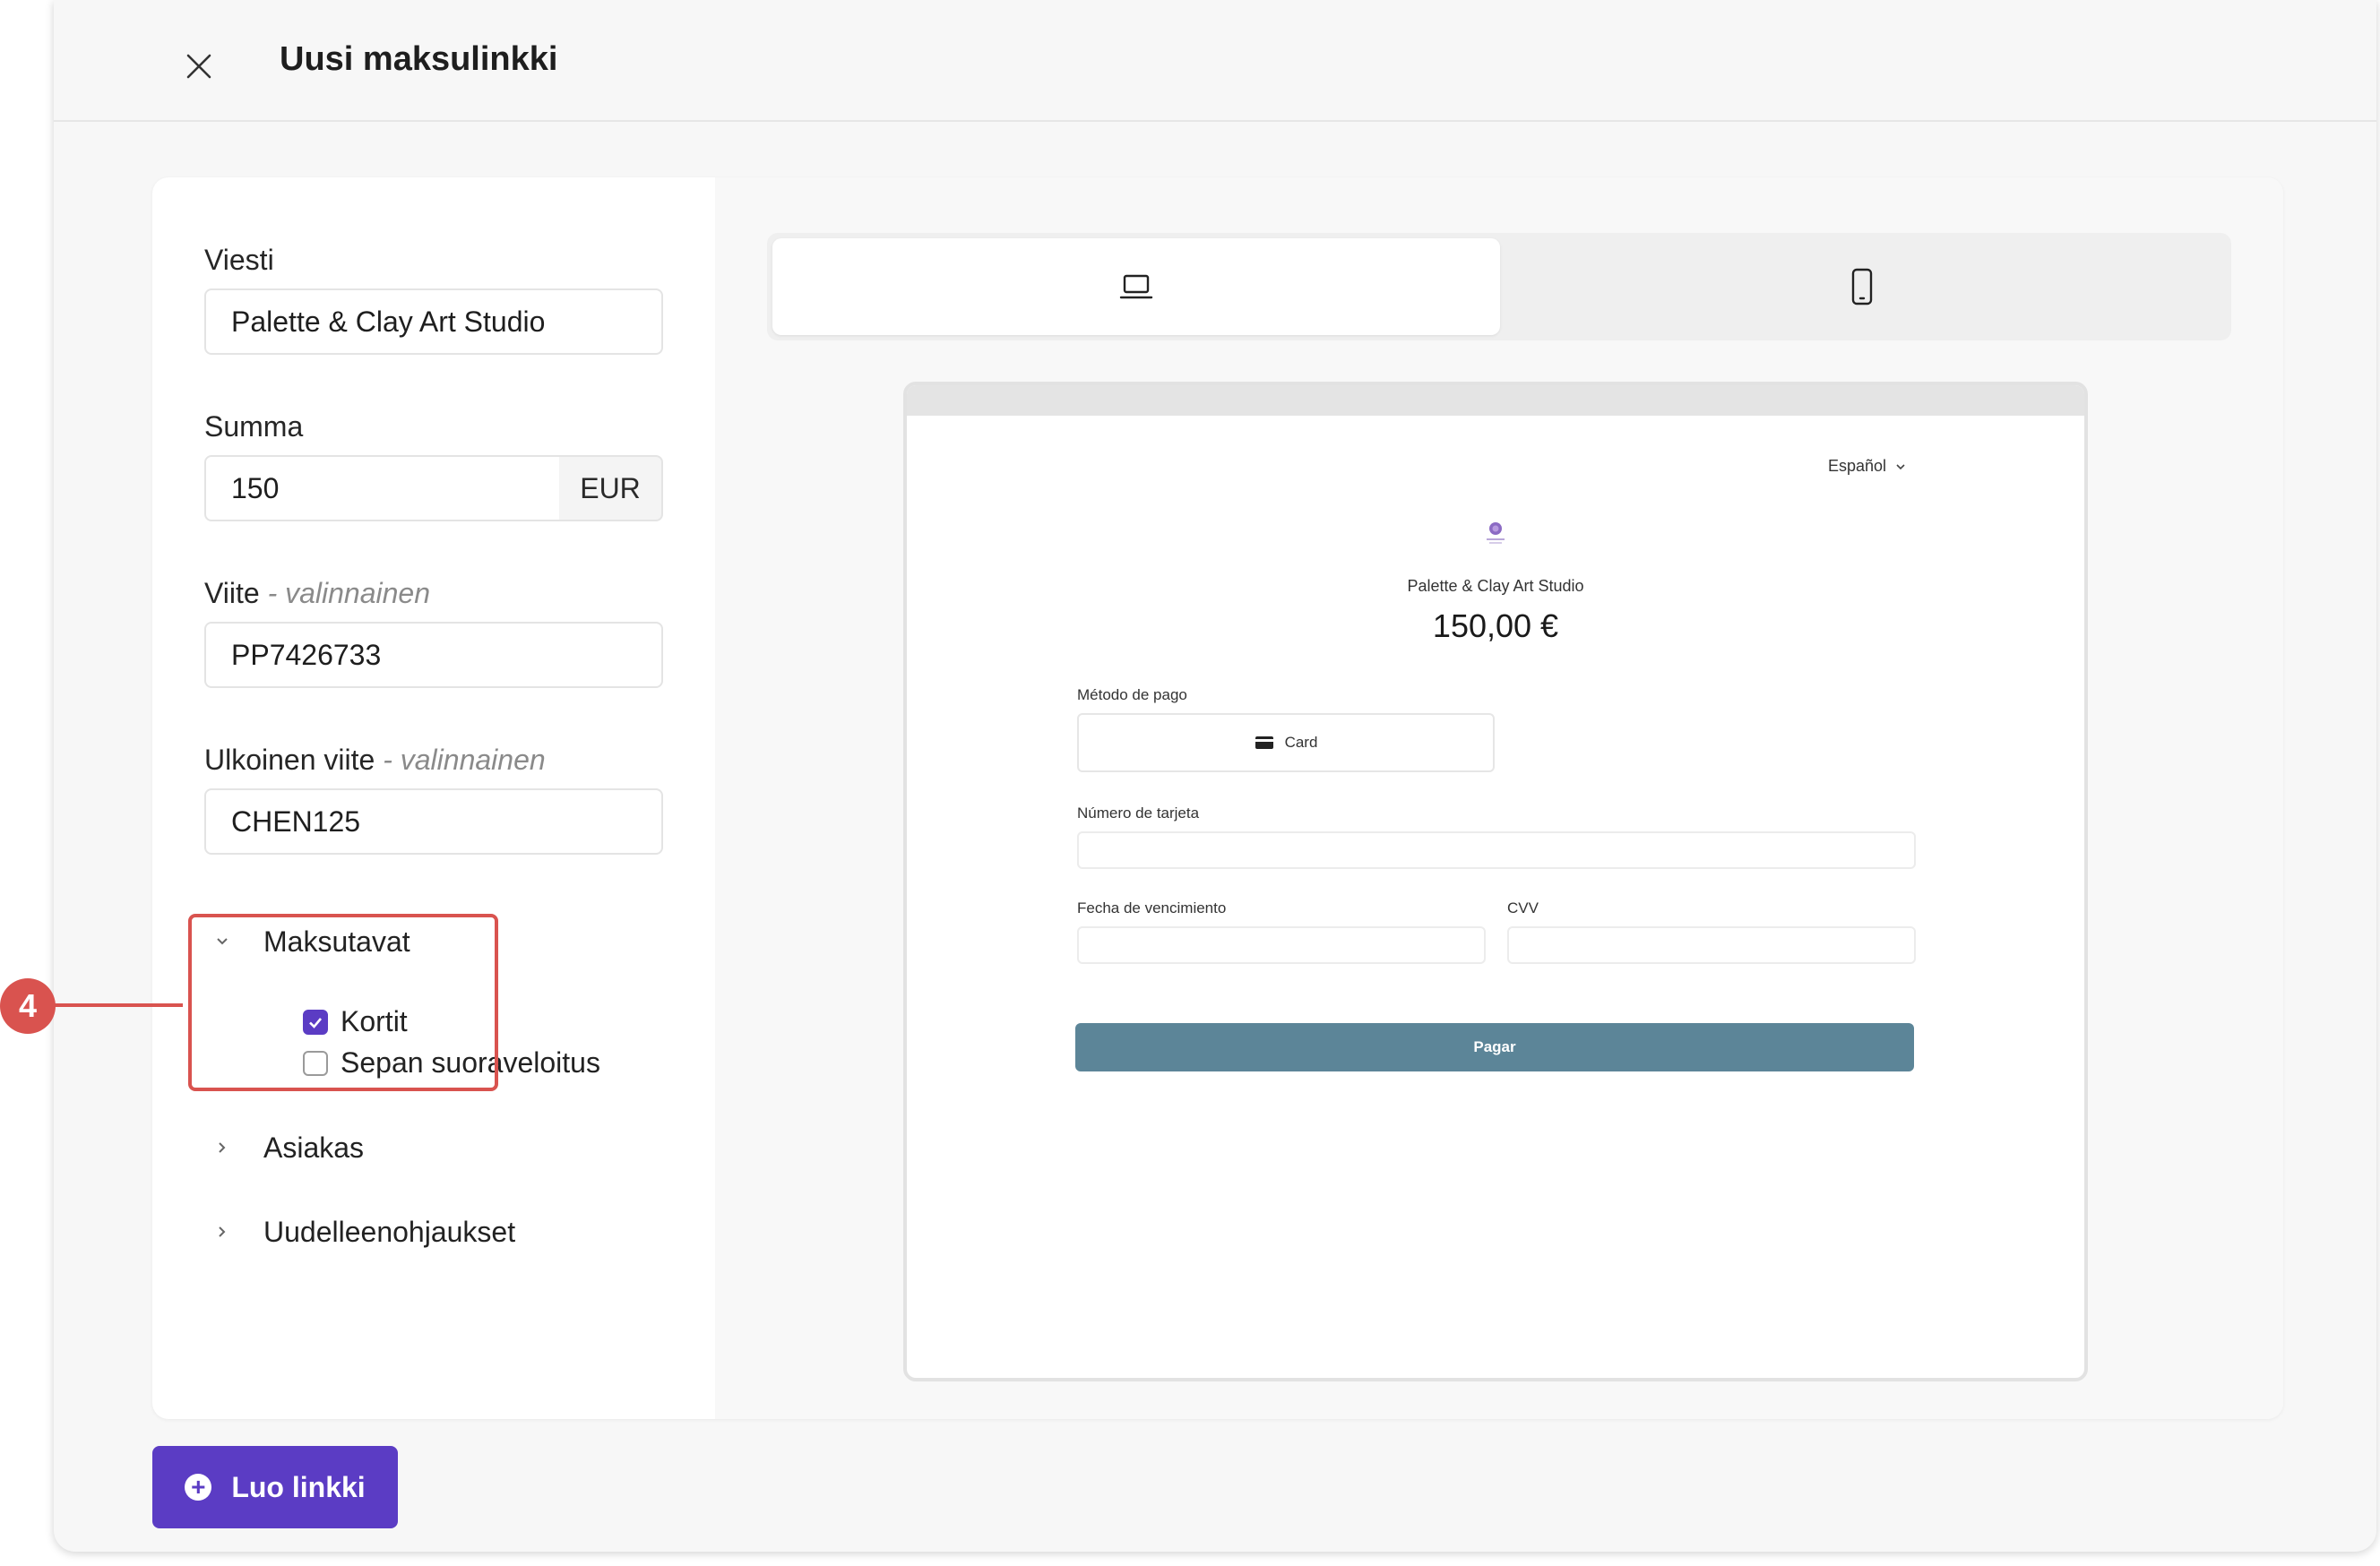 The height and width of the screenshot is (1566, 2380). I want to click on currency-addon: EUR, so click(611, 488).